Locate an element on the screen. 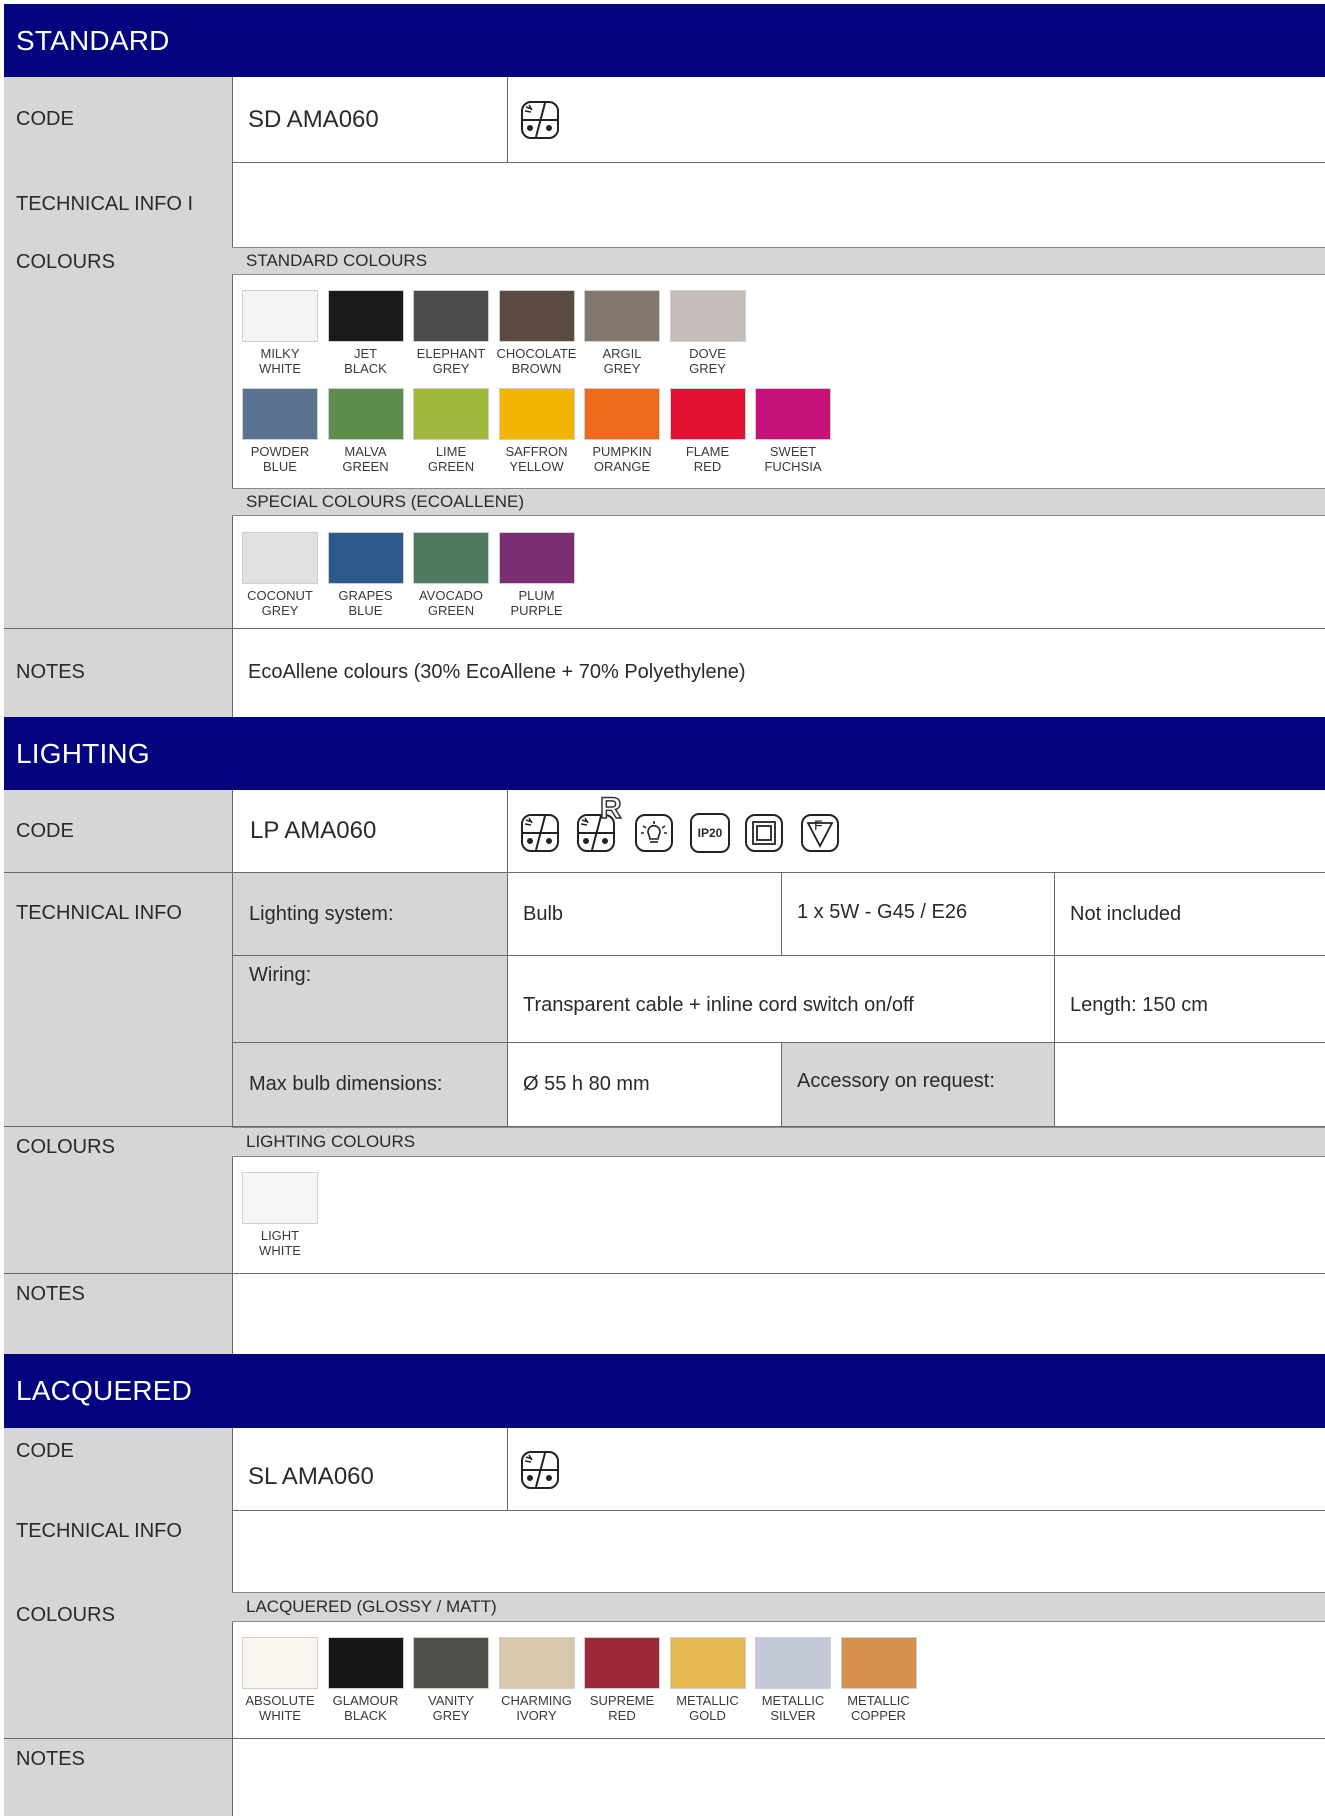  max-bulb-label: Max bulb dimensions: is located at coordinates (370, 1084).